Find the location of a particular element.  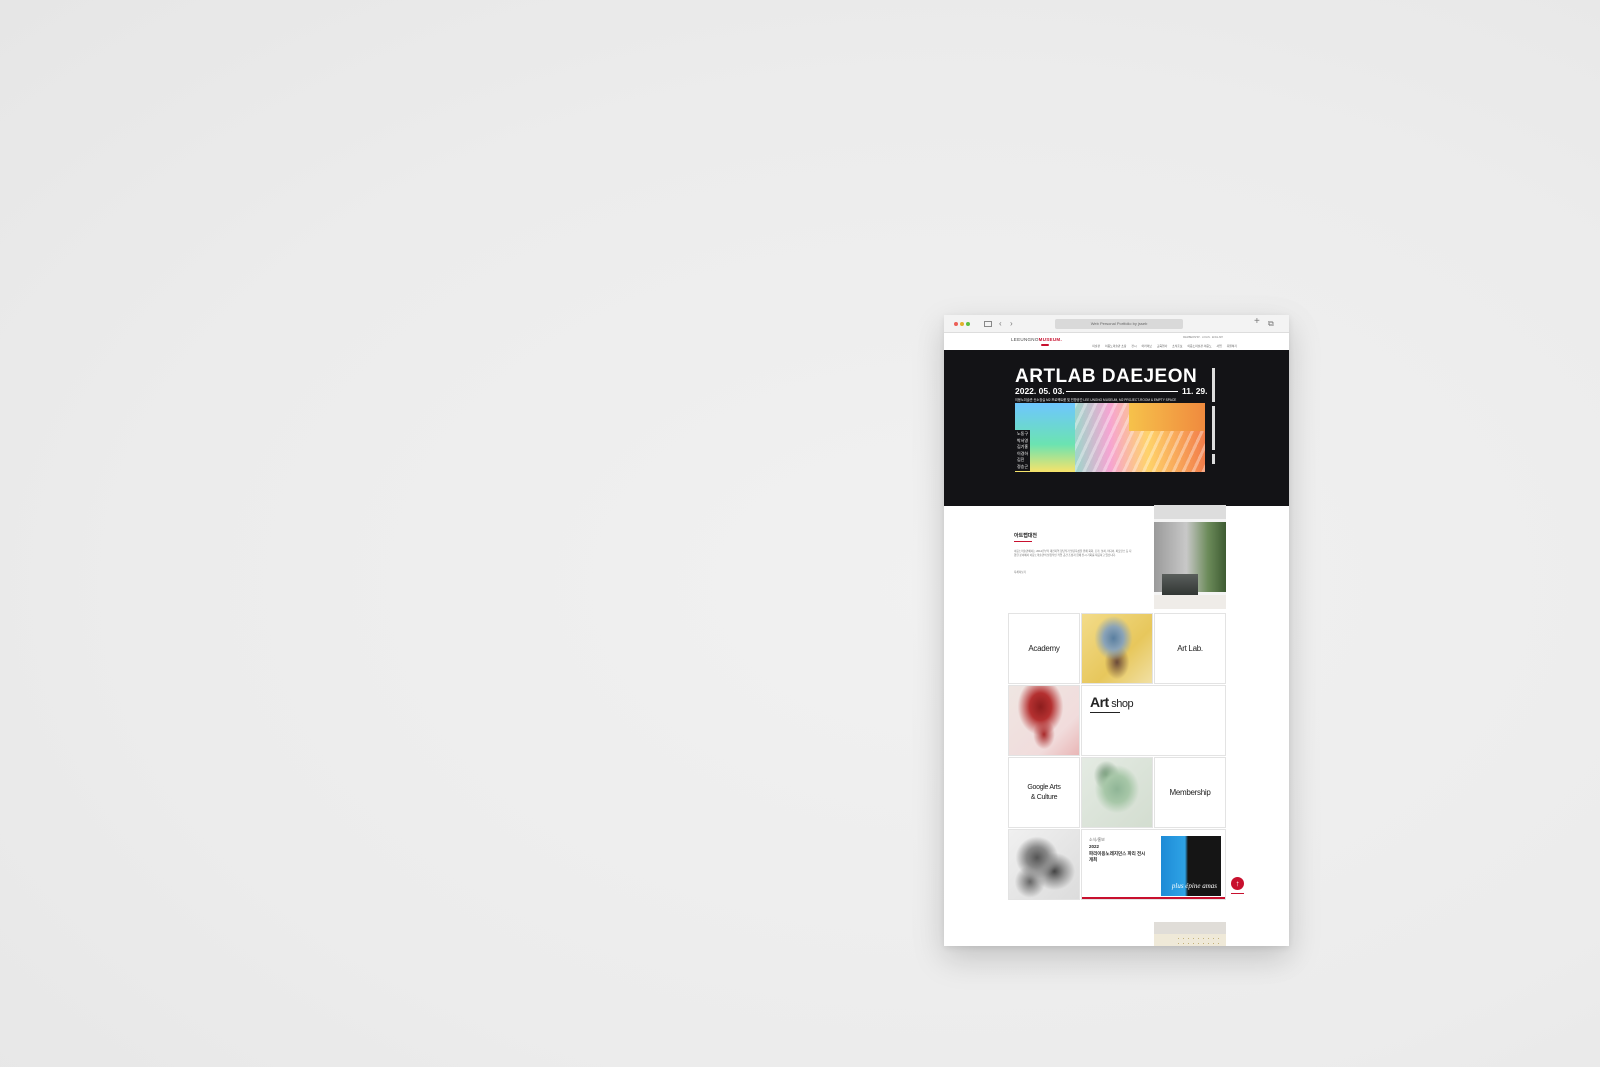

membership-label: Membership is located at coordinates (1190, 792).